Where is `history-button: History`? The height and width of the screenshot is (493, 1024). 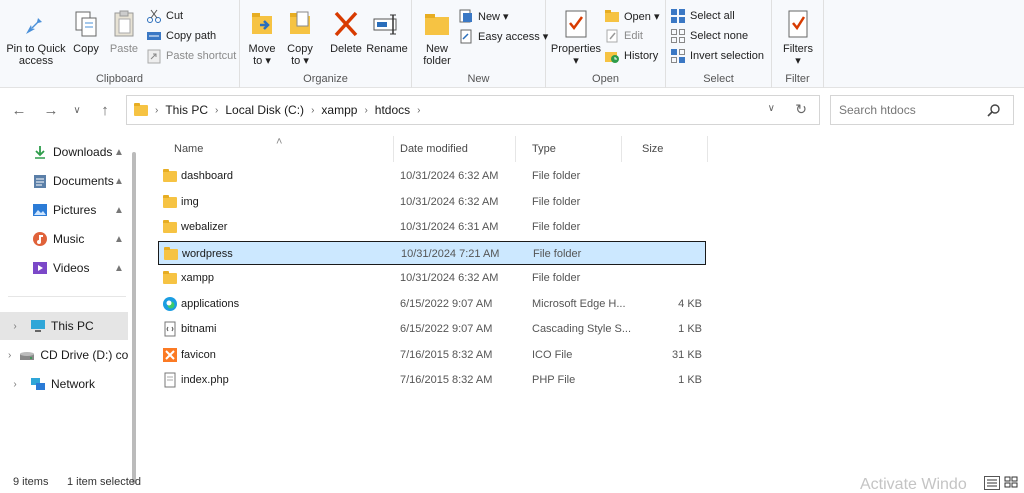
history-button: History is located at coordinates (631, 56).